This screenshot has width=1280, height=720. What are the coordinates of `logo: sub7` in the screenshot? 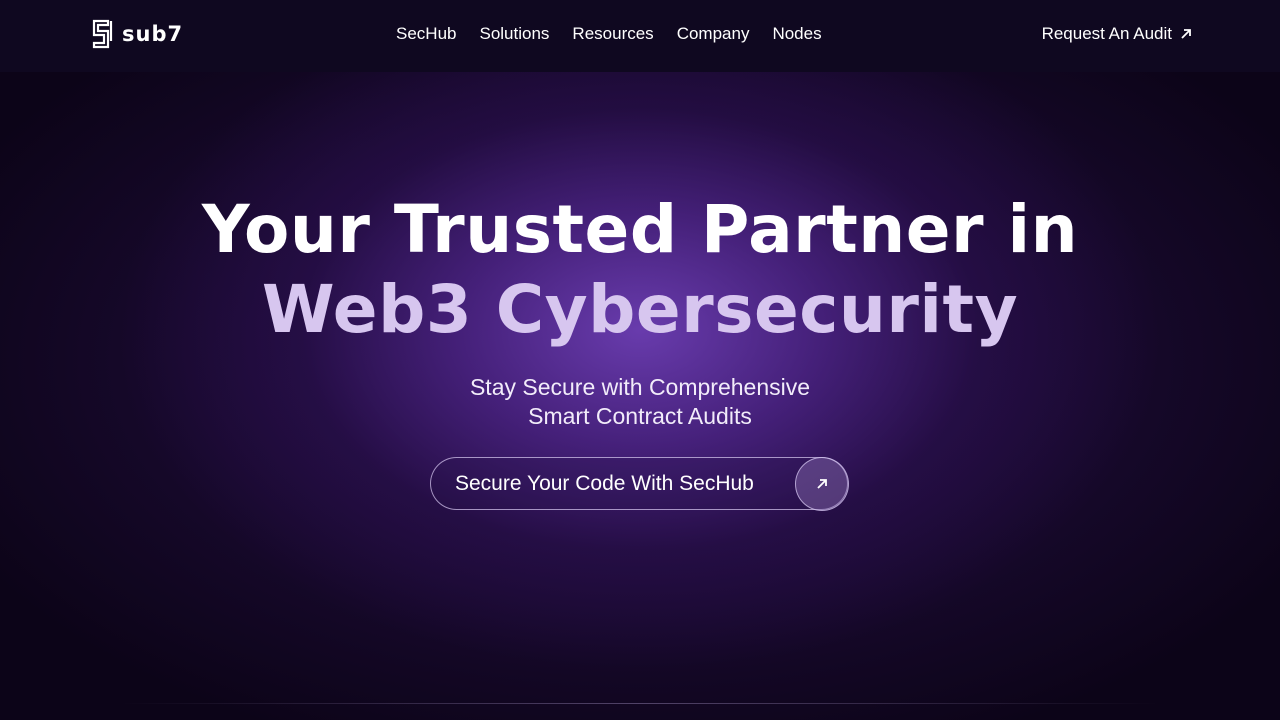 It's located at (137, 34).